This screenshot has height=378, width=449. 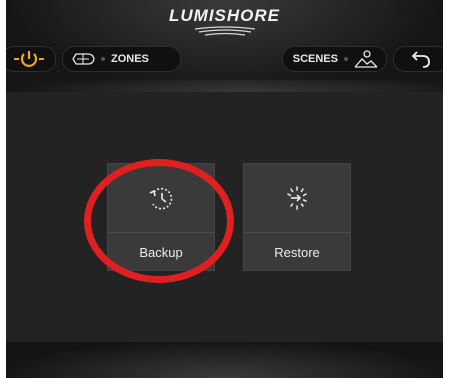 I want to click on restore-label: Restore, so click(x=297, y=252).